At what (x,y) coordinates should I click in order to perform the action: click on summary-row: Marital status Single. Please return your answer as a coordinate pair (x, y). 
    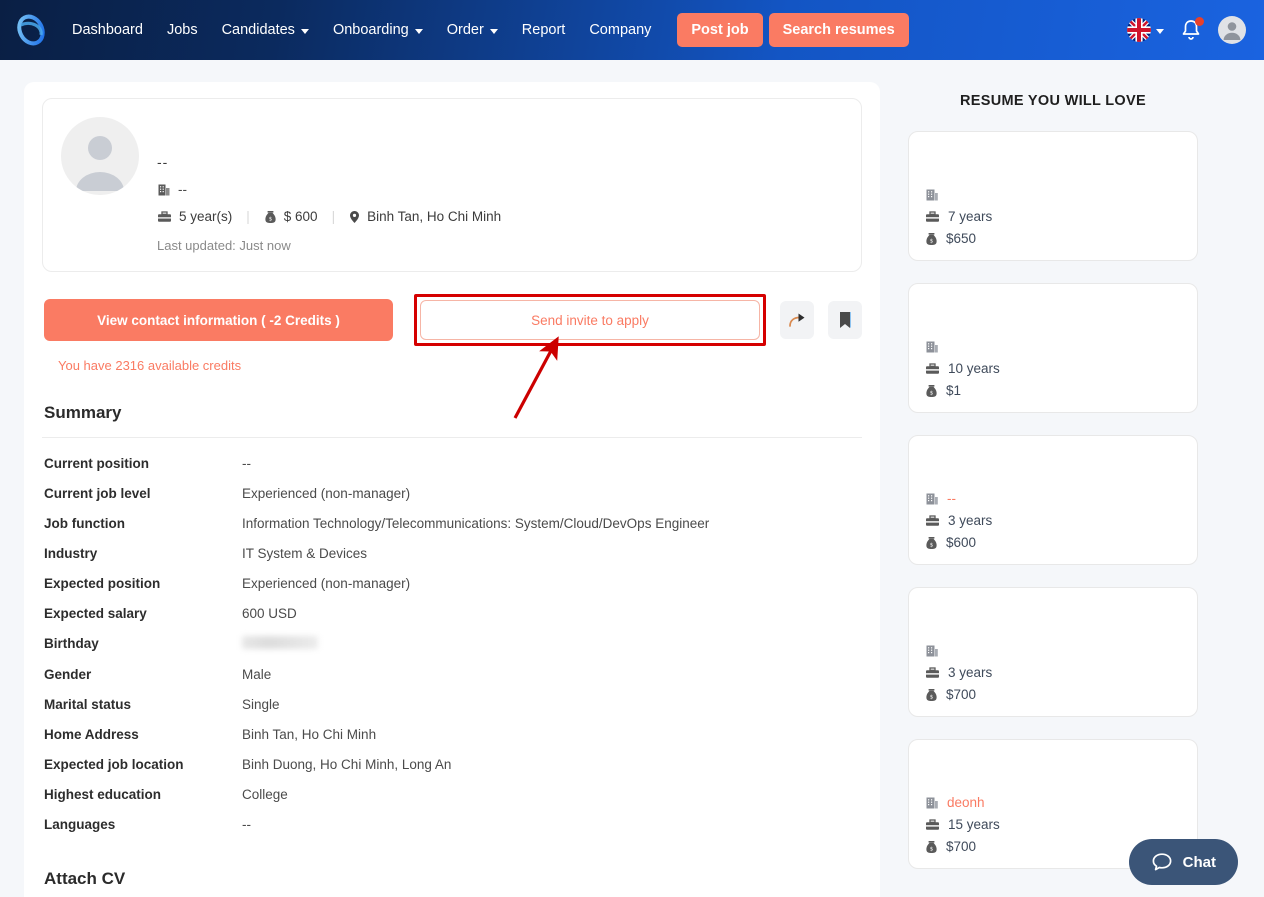
    Looking at the image, I should click on (452, 712).